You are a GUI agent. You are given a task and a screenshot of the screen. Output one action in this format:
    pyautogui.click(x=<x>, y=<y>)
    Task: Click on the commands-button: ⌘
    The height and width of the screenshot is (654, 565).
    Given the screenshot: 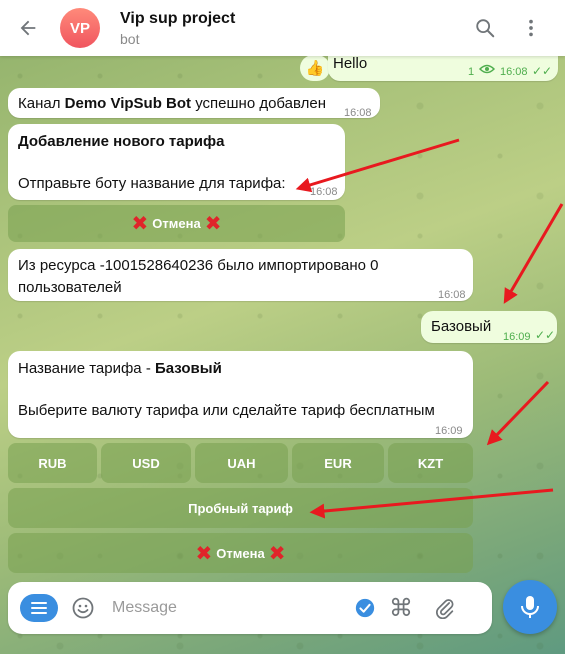 What is the action you would take?
    pyautogui.click(x=401, y=608)
    